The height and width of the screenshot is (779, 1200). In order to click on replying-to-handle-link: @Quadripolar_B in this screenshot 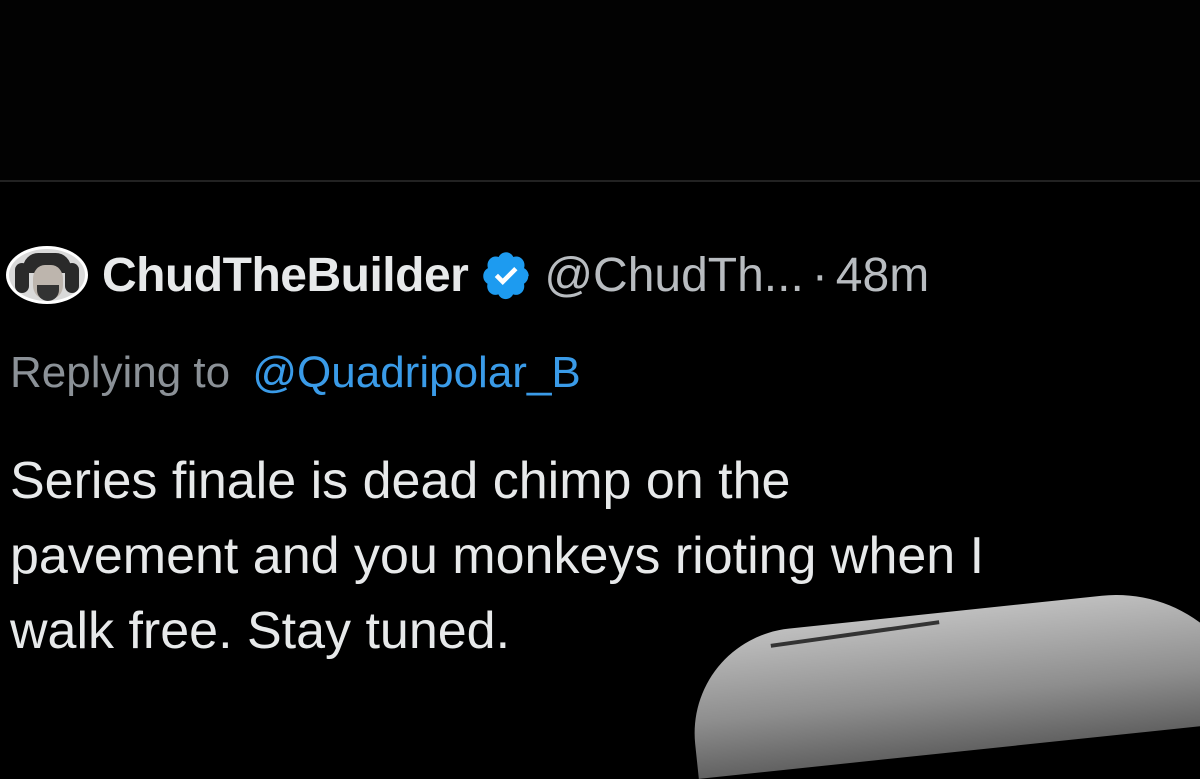, I will do `click(416, 372)`.